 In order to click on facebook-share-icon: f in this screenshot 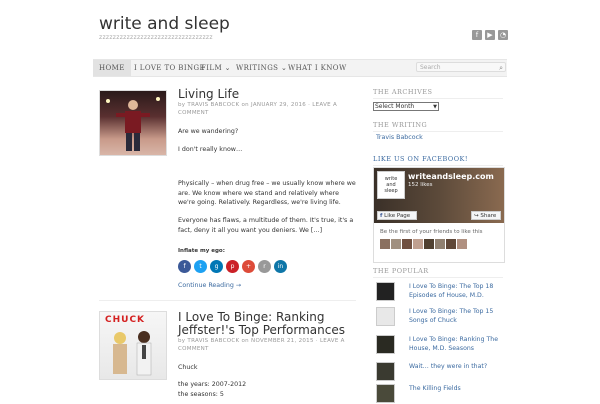, I will do `click(184, 266)`.